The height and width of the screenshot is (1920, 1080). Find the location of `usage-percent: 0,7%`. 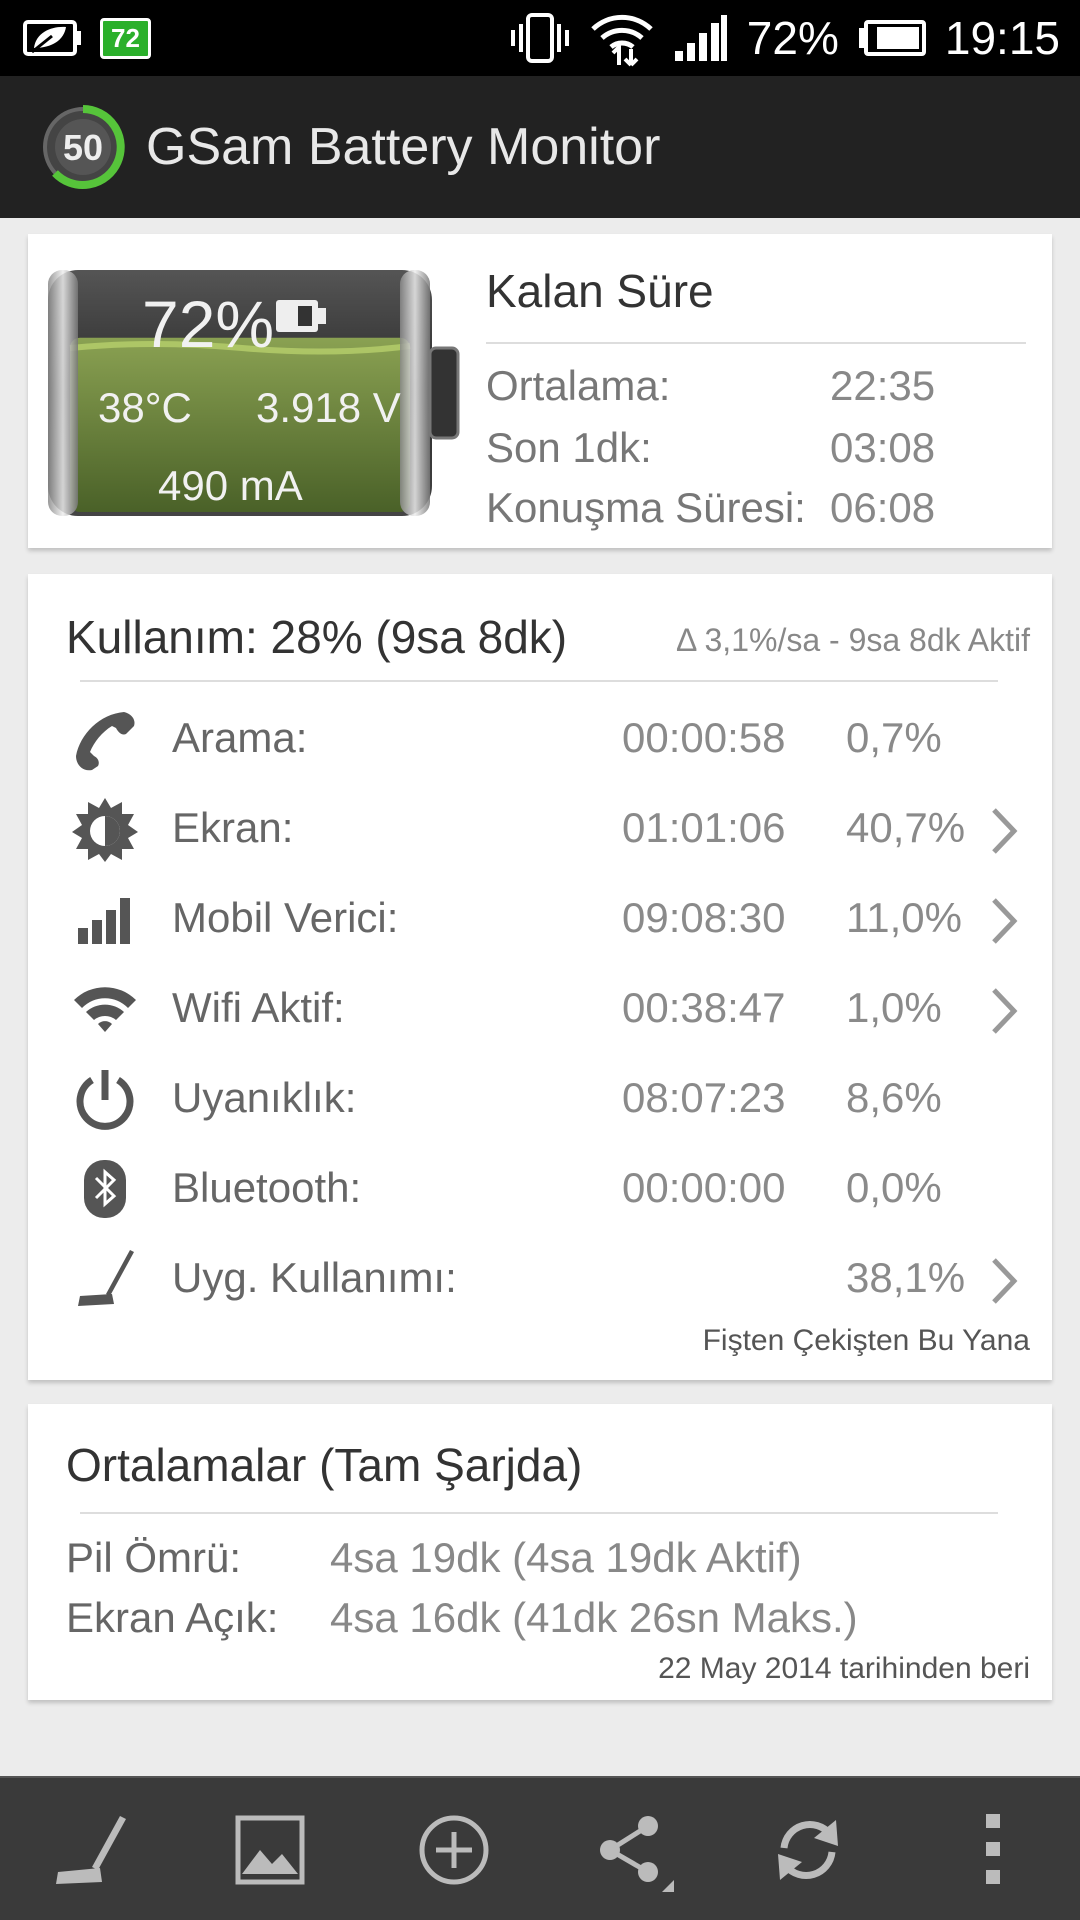

usage-percent: 0,7% is located at coordinates (894, 737).